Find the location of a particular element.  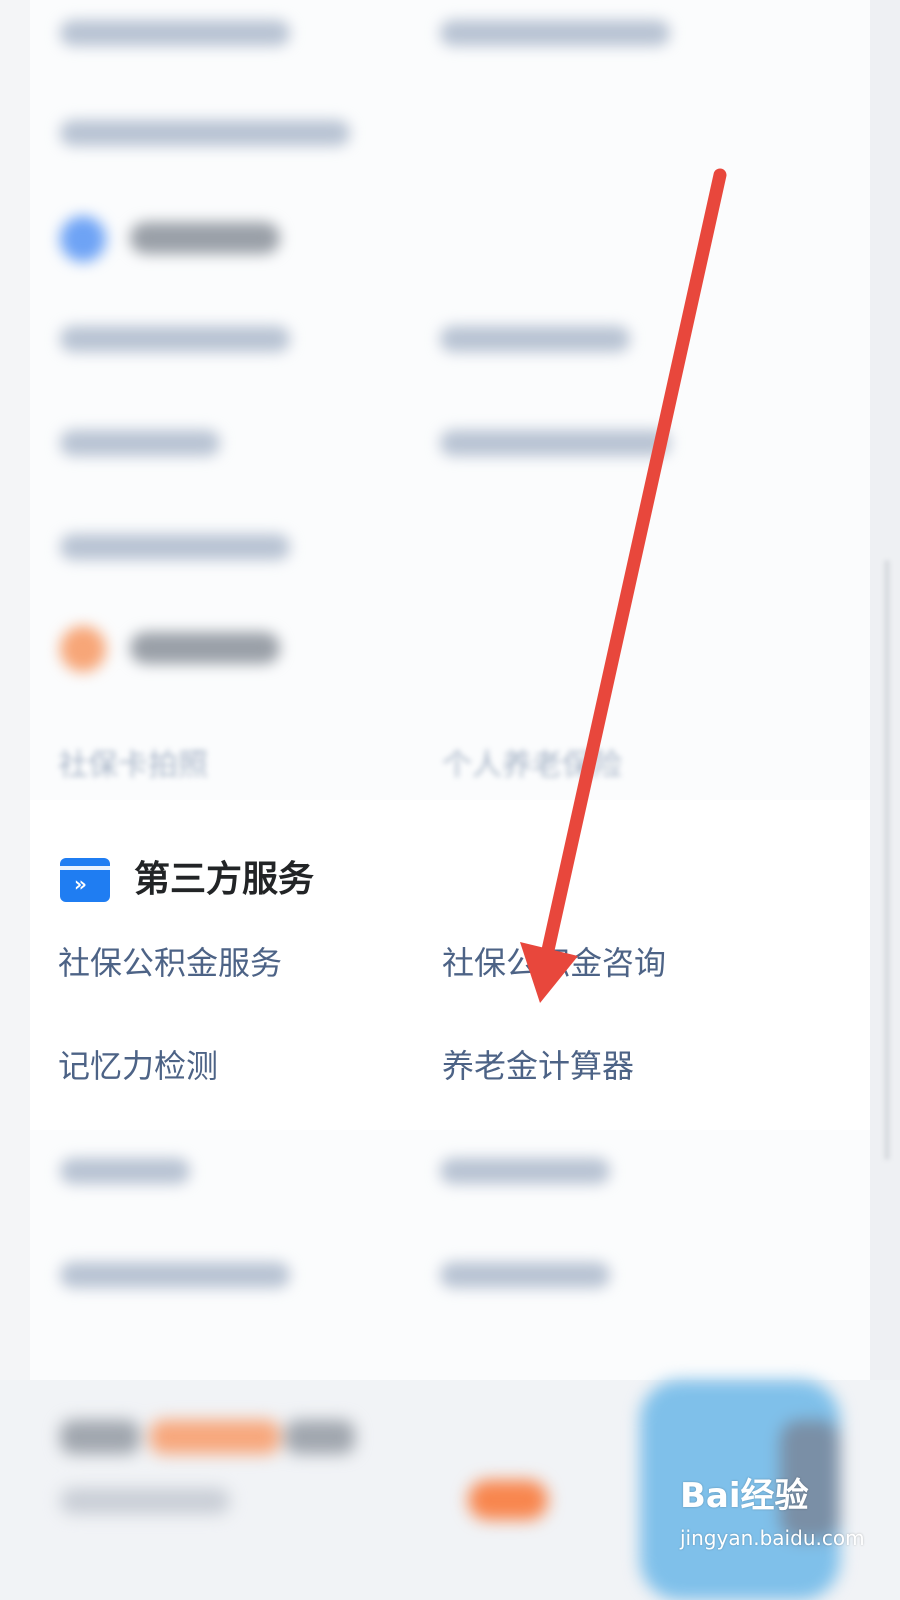

service-item-social-fund-service: 社保公积金服务 is located at coordinates (170, 963).